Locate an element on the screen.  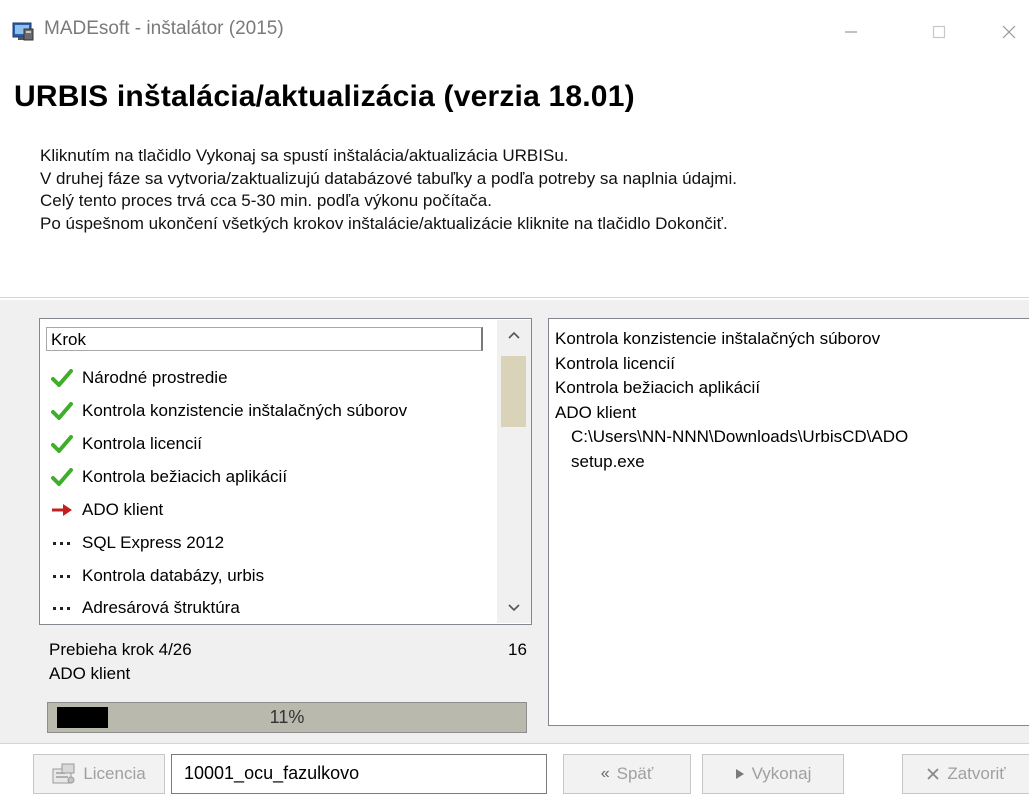
progress-bar: 11% is located at coordinates (287, 717).